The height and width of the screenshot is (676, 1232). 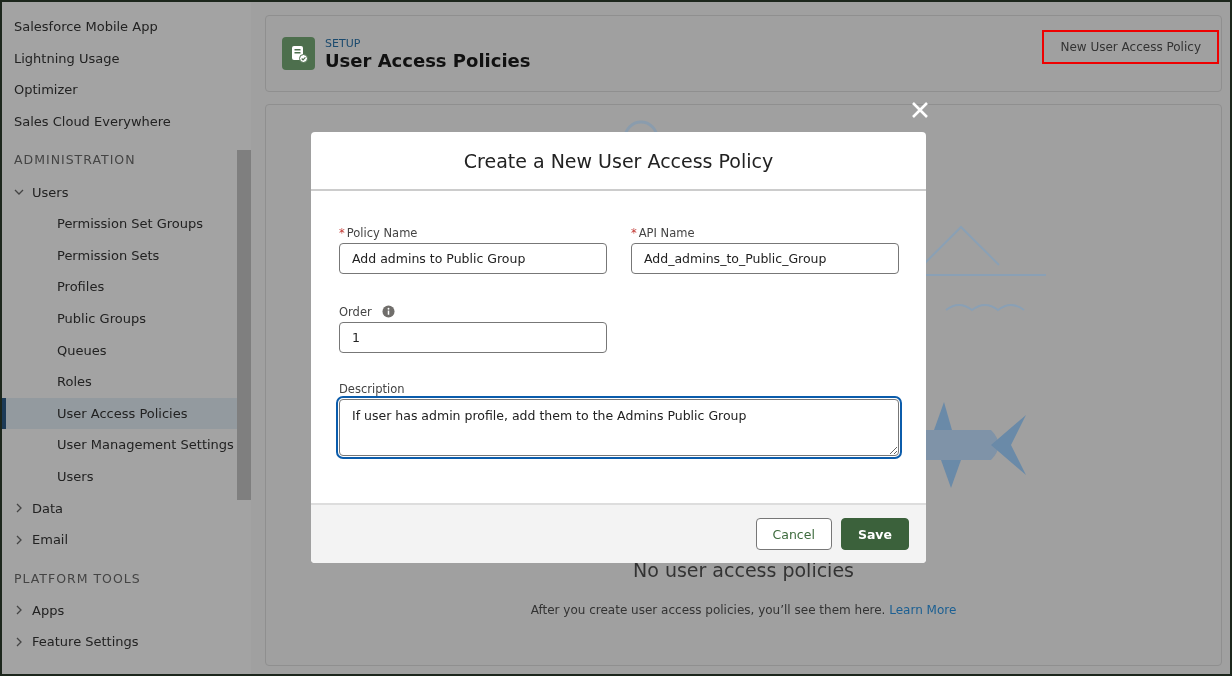 What do you see at coordinates (119, 287) in the screenshot?
I see `sidebar-item: Profiles` at bounding box center [119, 287].